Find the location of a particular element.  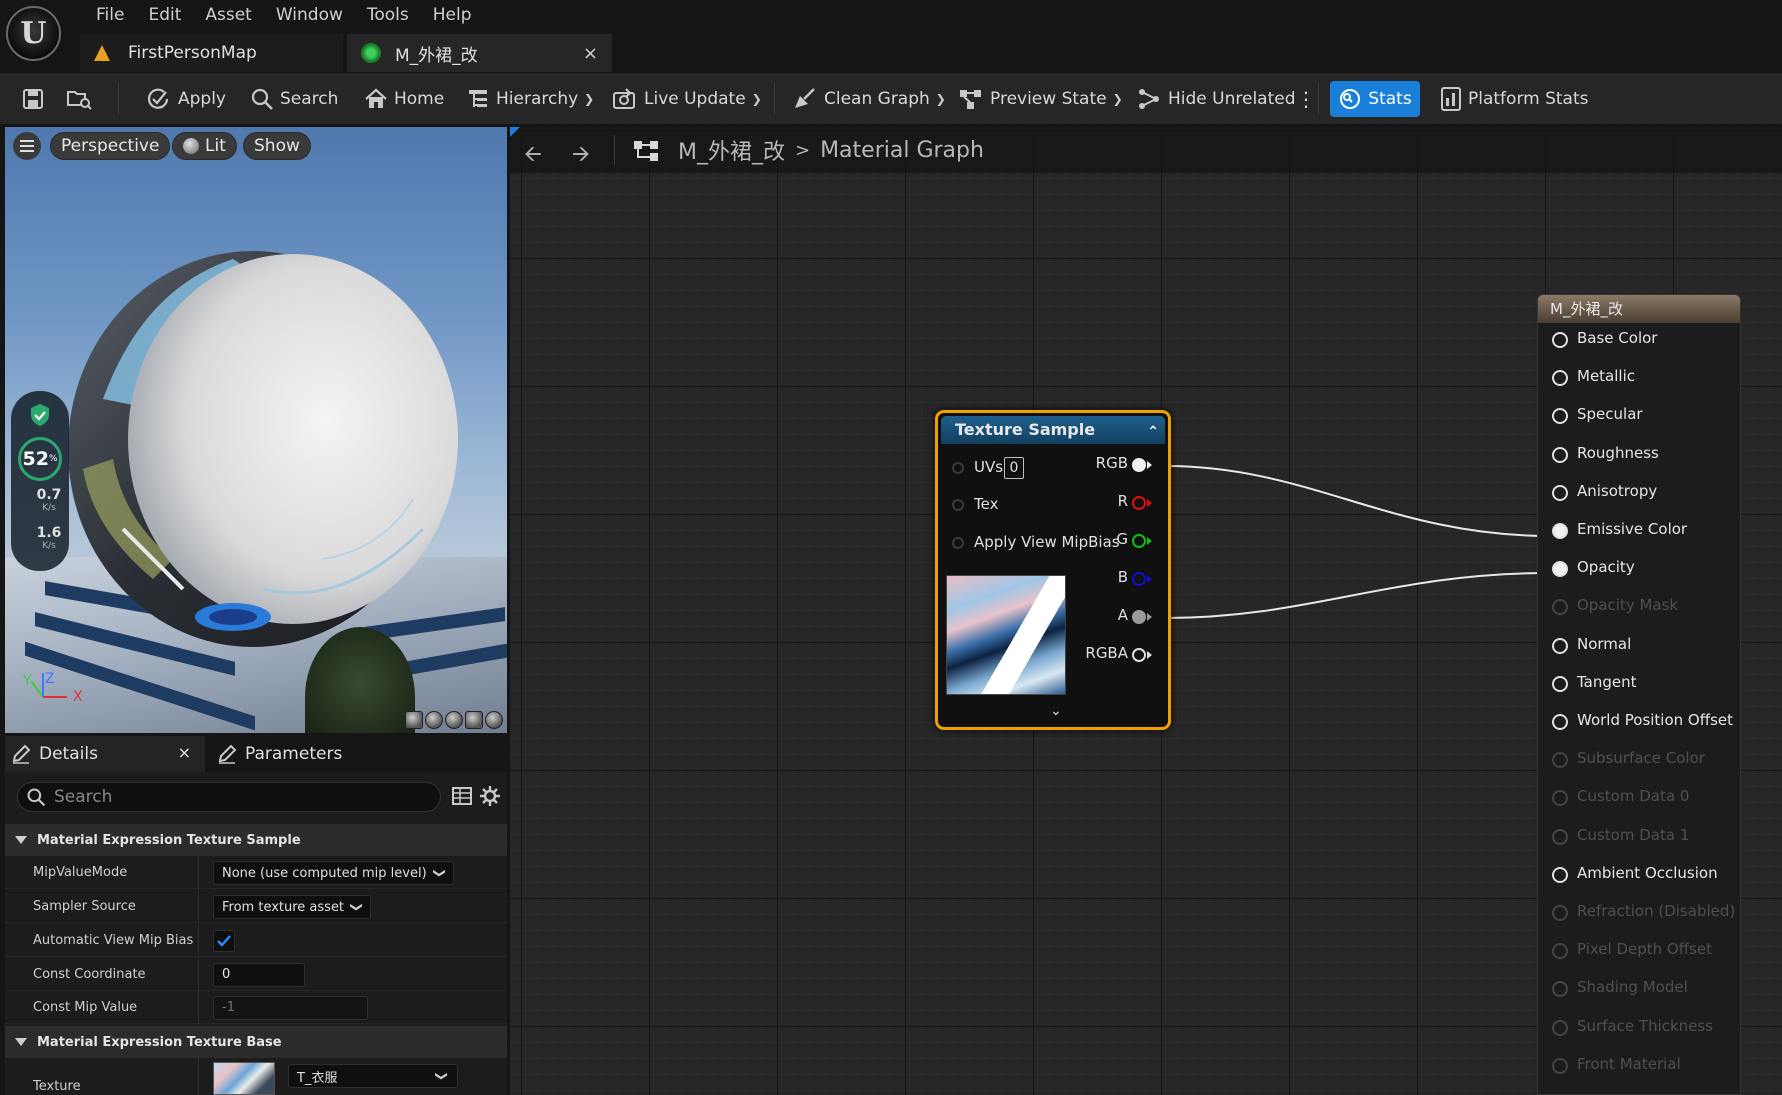

auto-view-mip-bias-checkbox is located at coordinates (224, 941).